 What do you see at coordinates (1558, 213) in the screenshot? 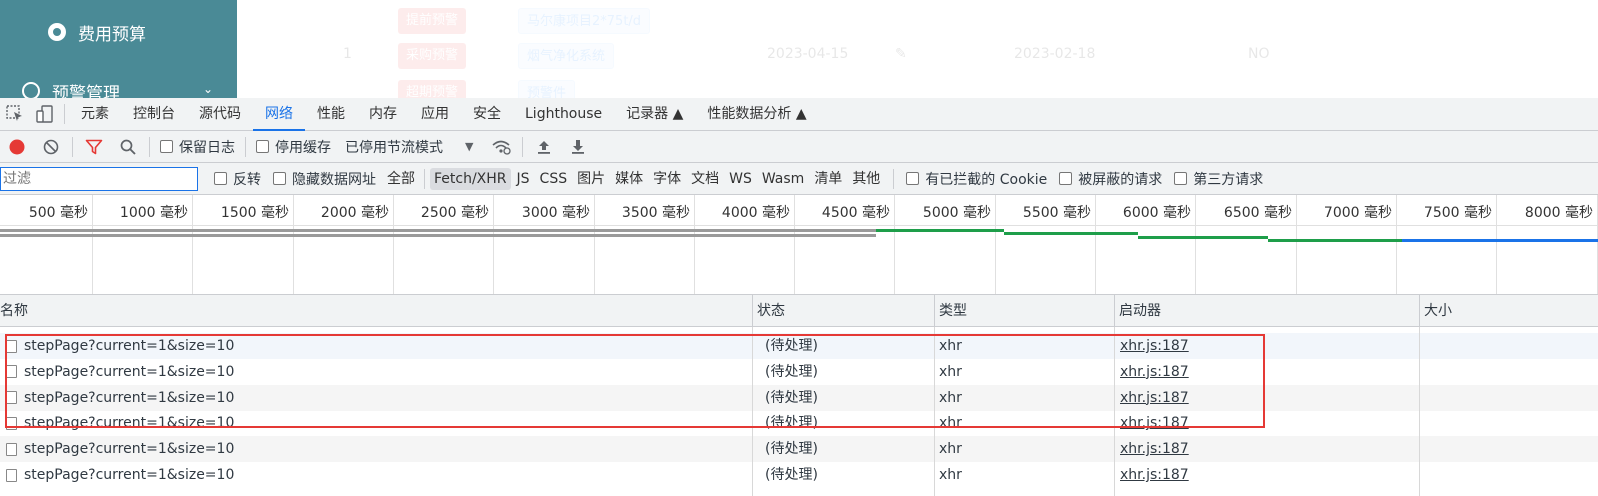
I see `timeline-tick-label: 8000 毫秒` at bounding box center [1558, 213].